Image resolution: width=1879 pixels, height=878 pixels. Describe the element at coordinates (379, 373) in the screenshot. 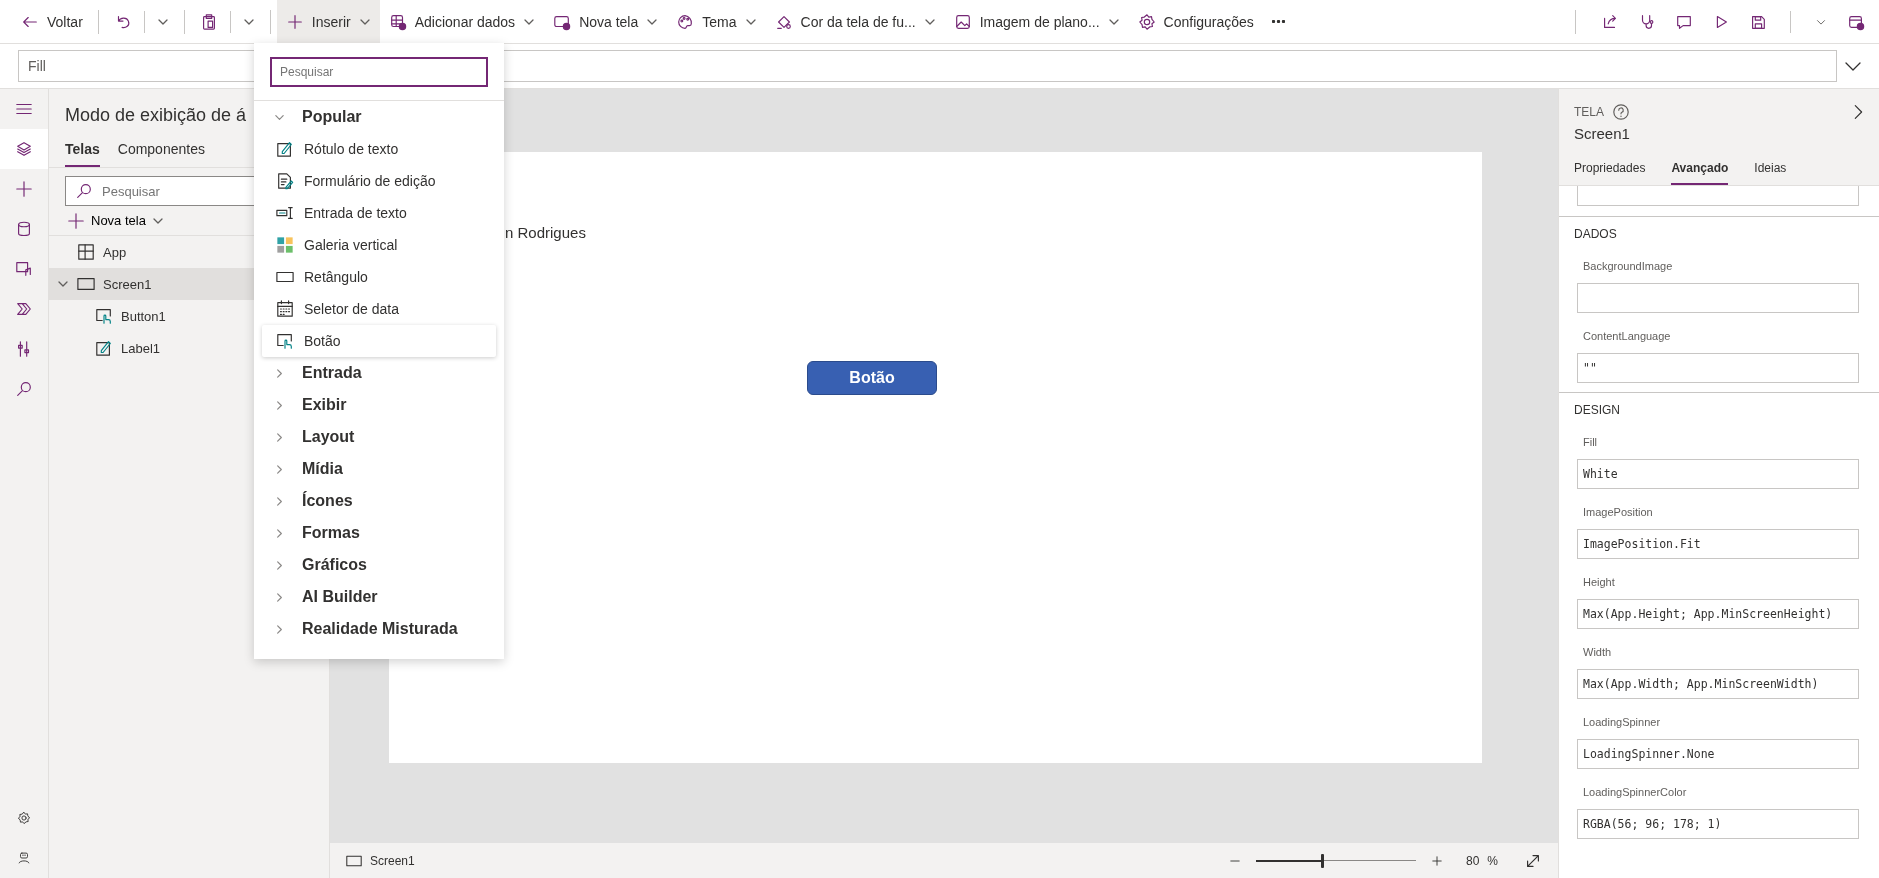

I see `category-item: Entrada` at that location.